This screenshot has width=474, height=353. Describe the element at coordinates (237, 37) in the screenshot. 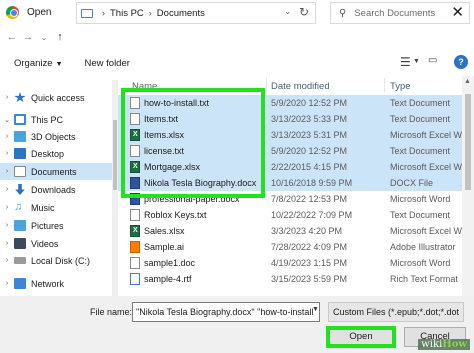

I see `navigation-bar: ← → ⌄ ↑` at that location.